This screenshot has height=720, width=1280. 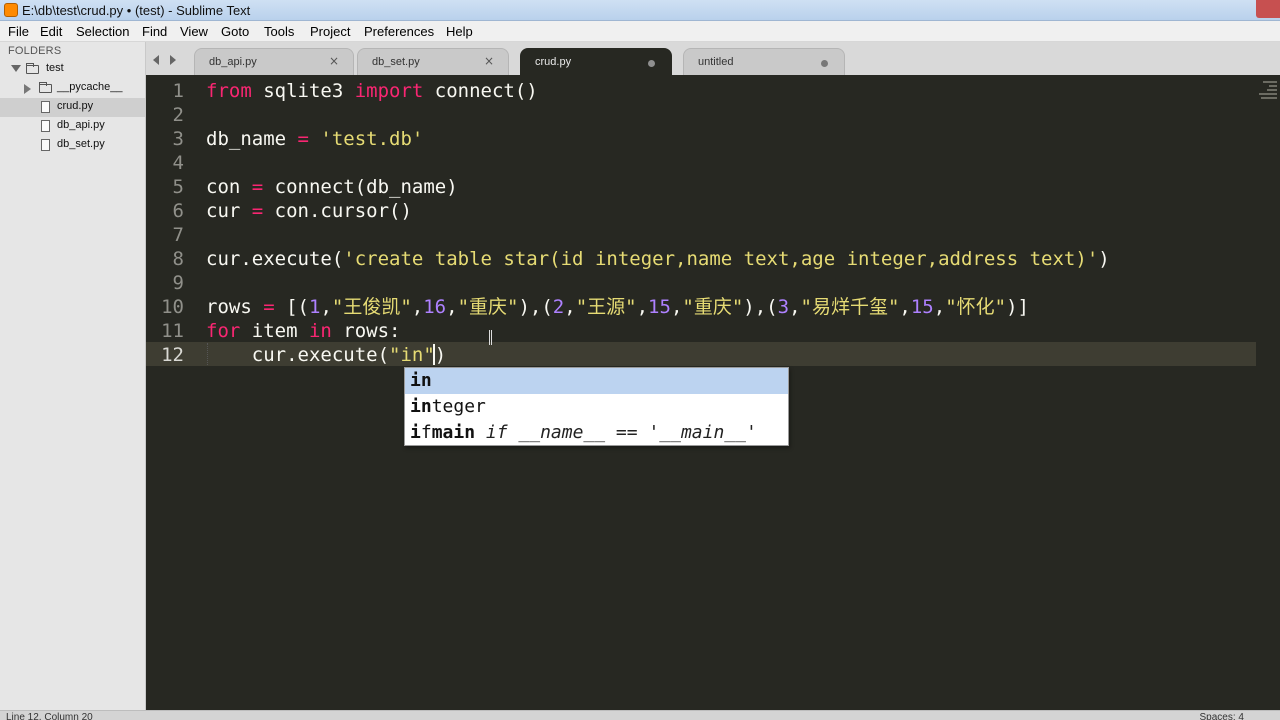 I want to click on line-number: 3, so click(x=178, y=139).